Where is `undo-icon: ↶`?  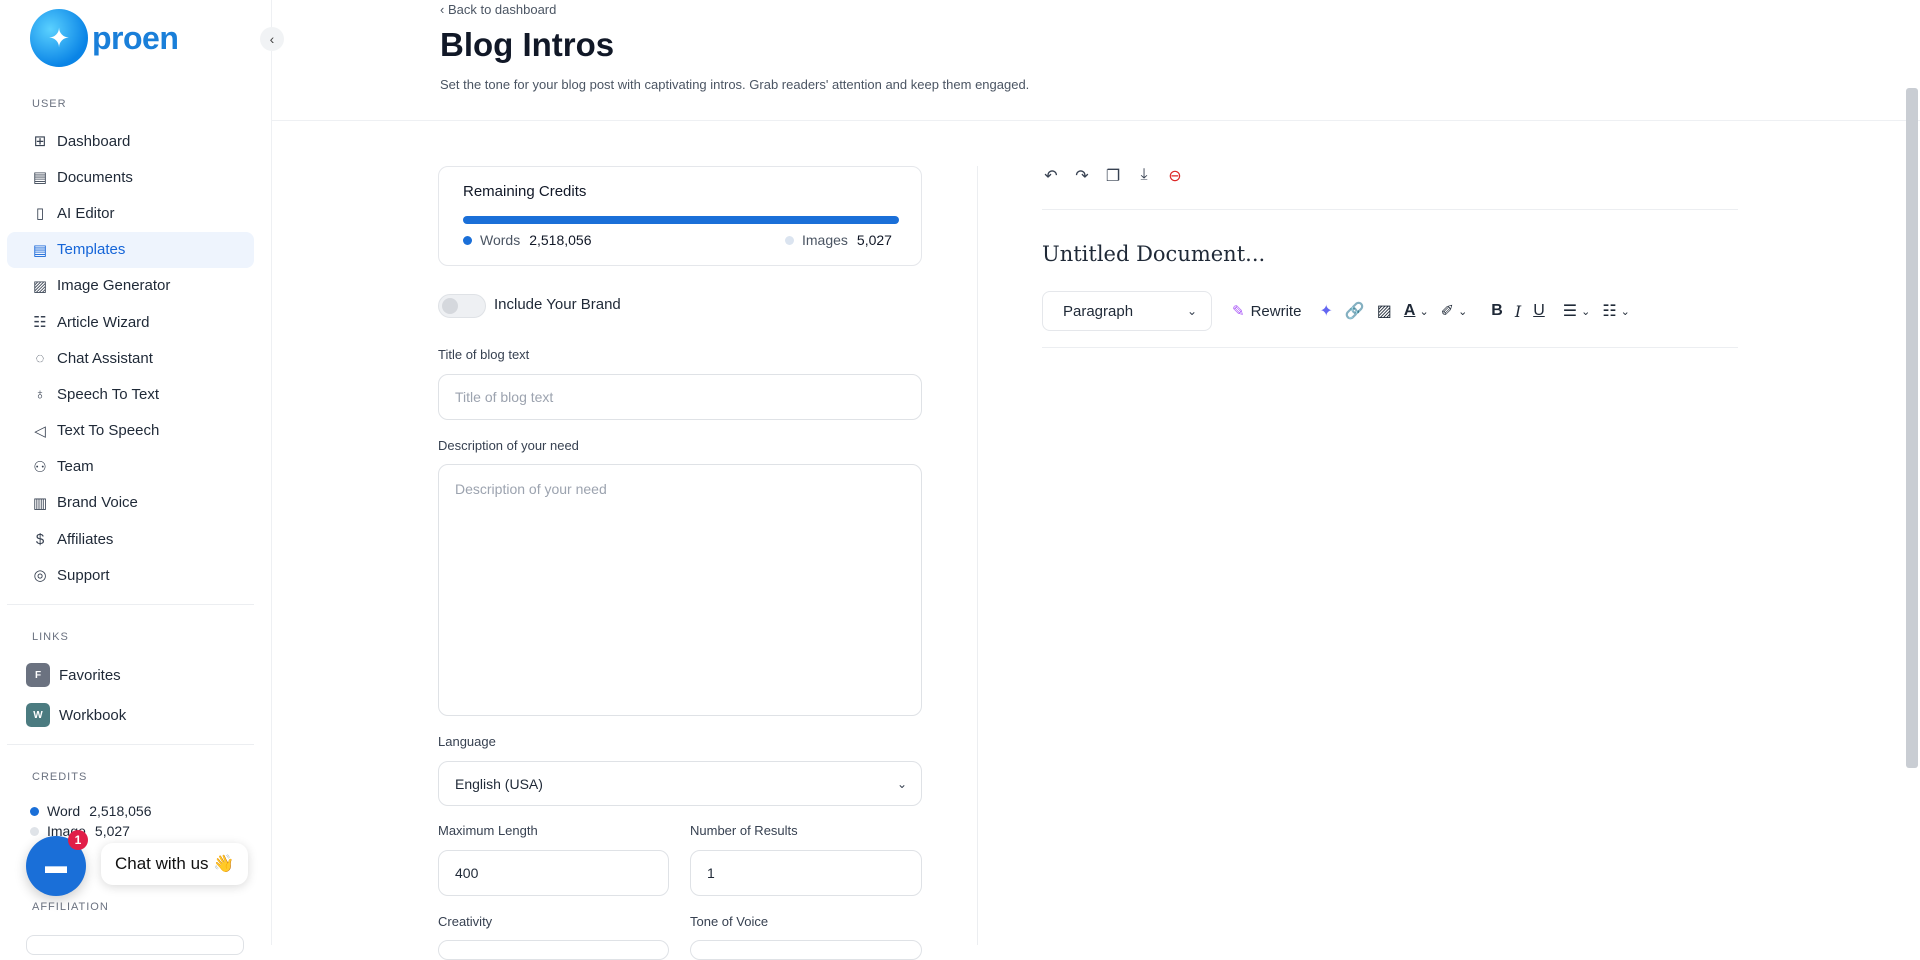 undo-icon: ↶ is located at coordinates (1051, 176).